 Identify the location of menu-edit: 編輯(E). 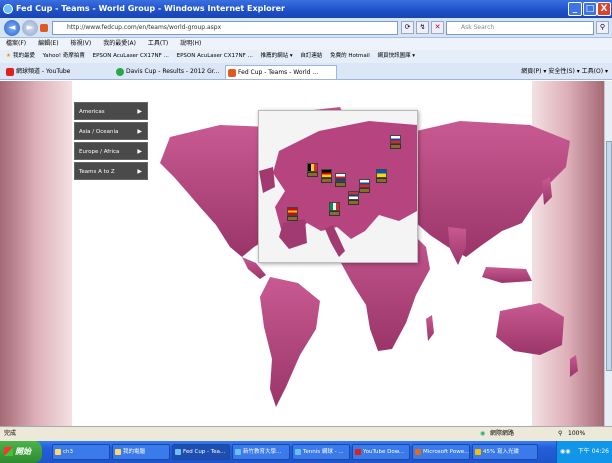
(48, 43).